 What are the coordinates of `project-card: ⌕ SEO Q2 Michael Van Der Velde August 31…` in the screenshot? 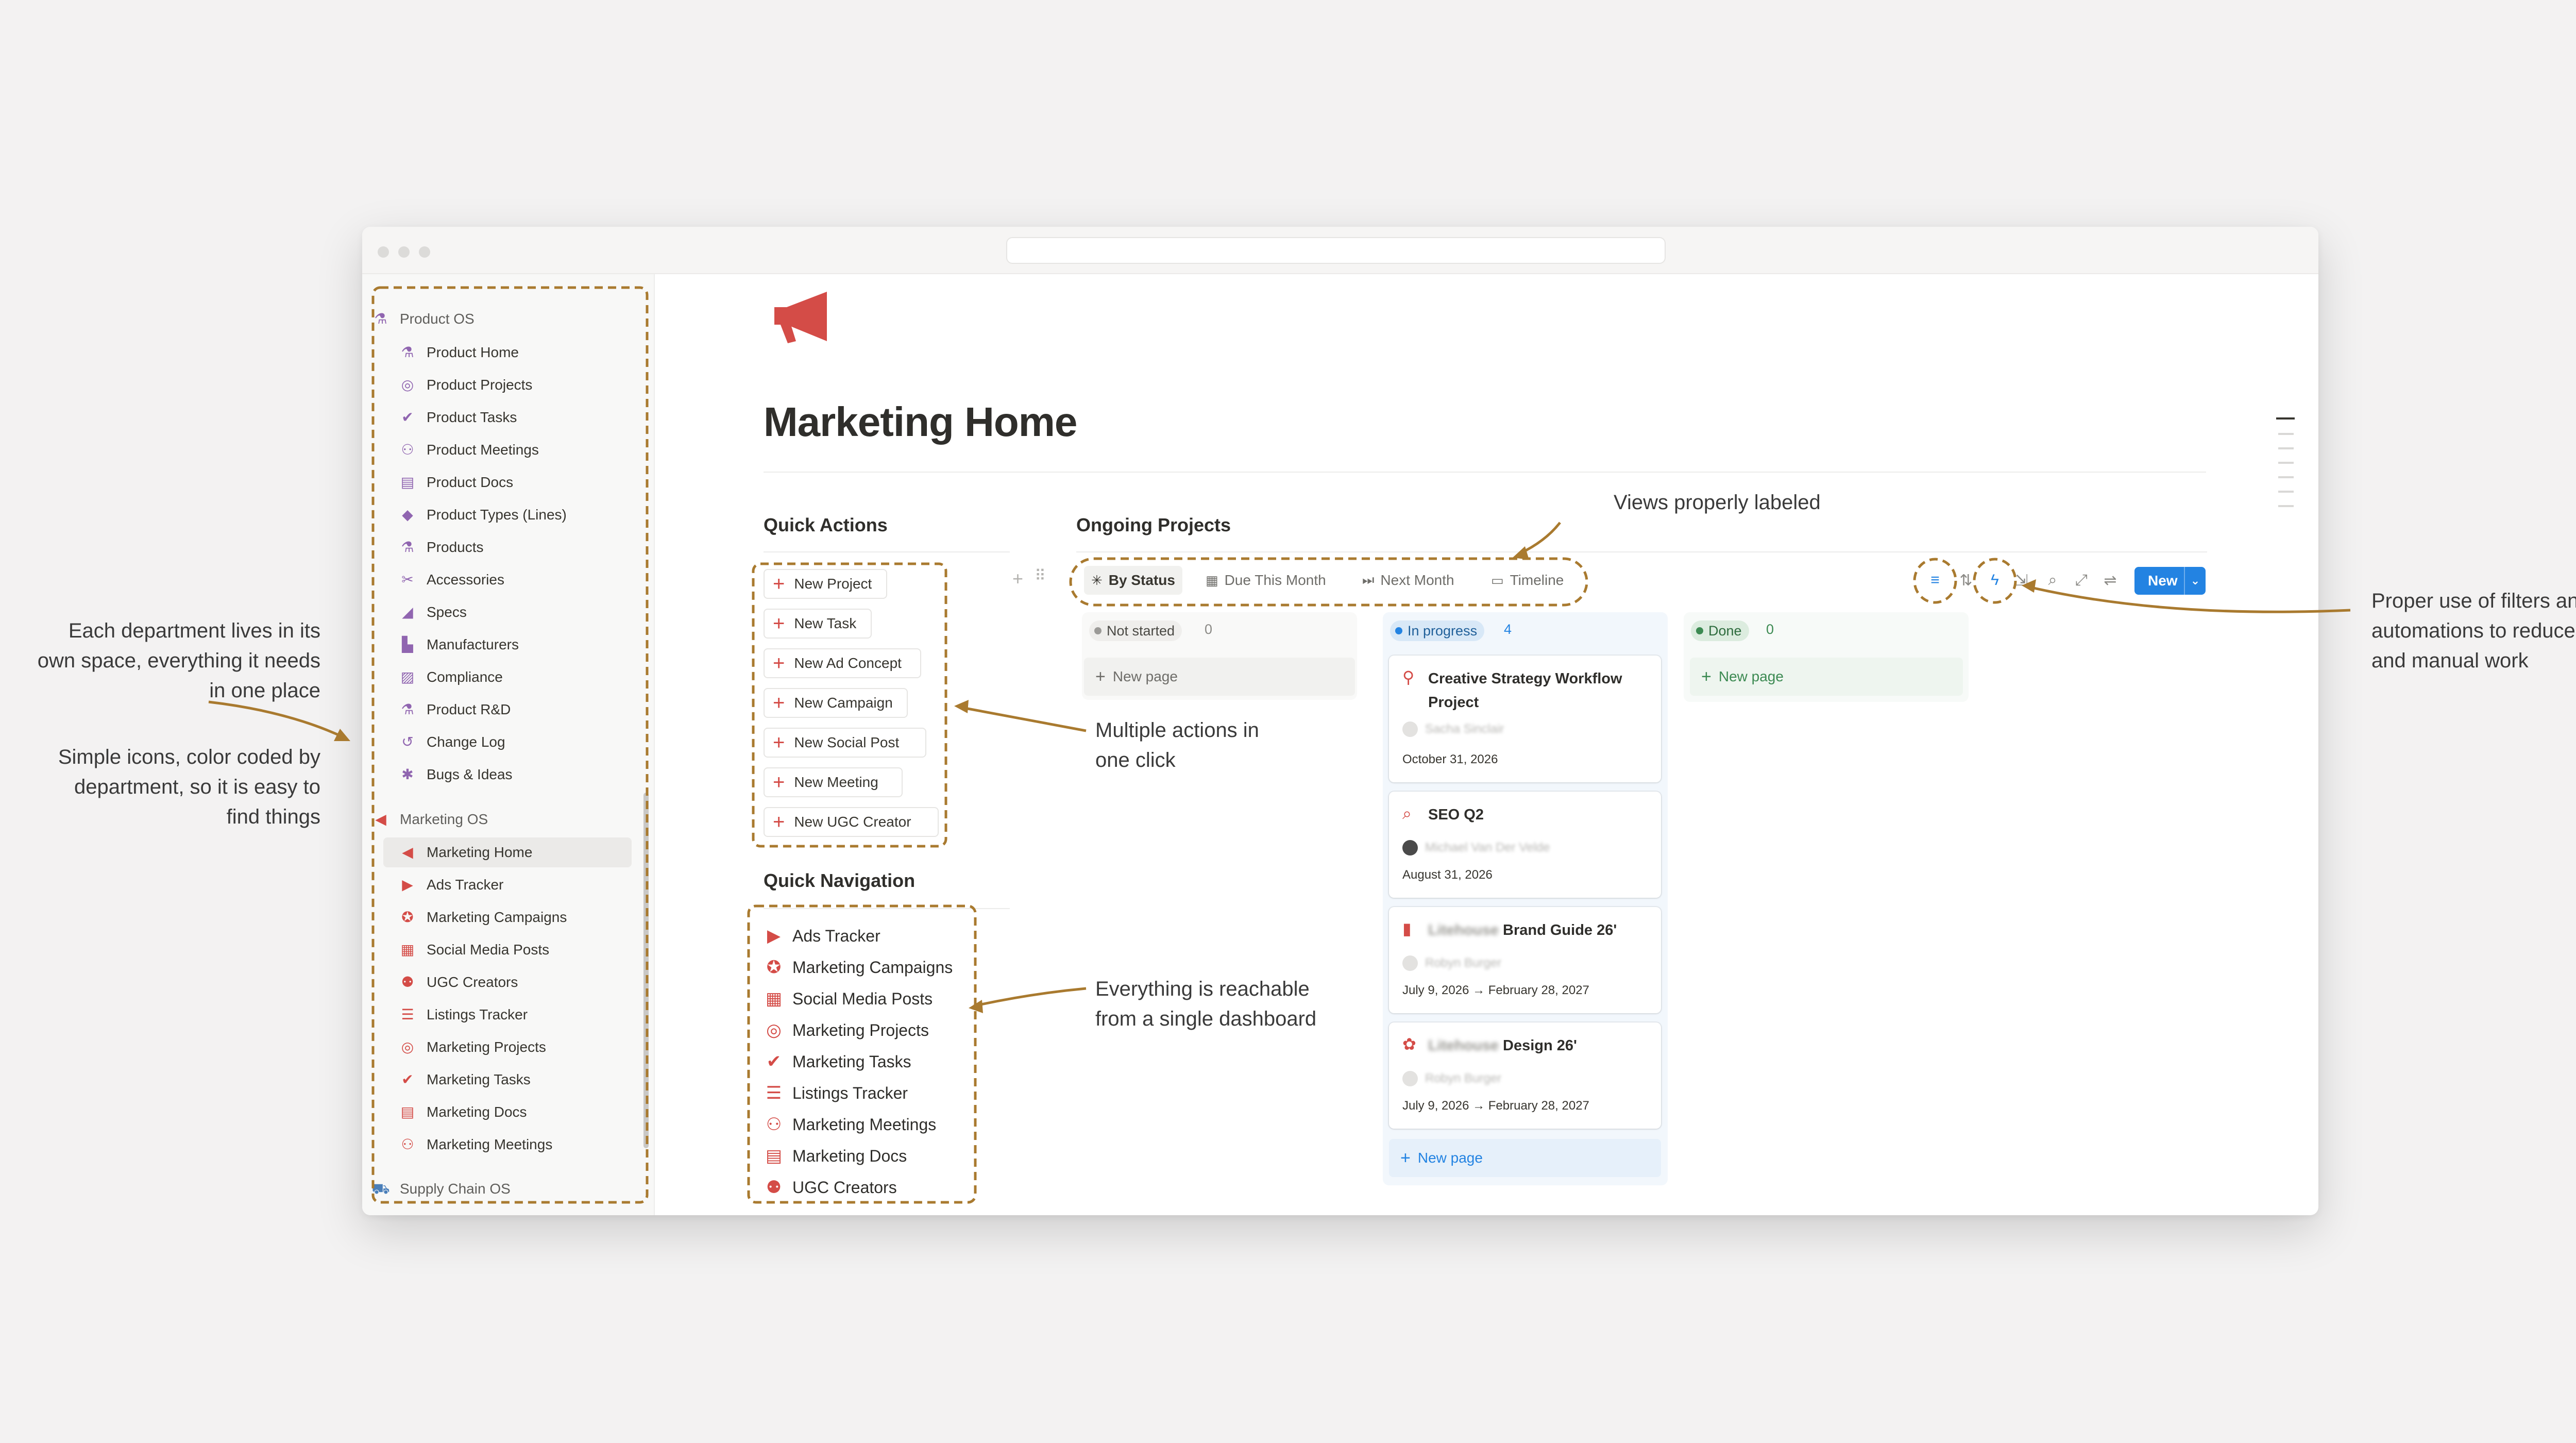 It's located at (1525, 845).